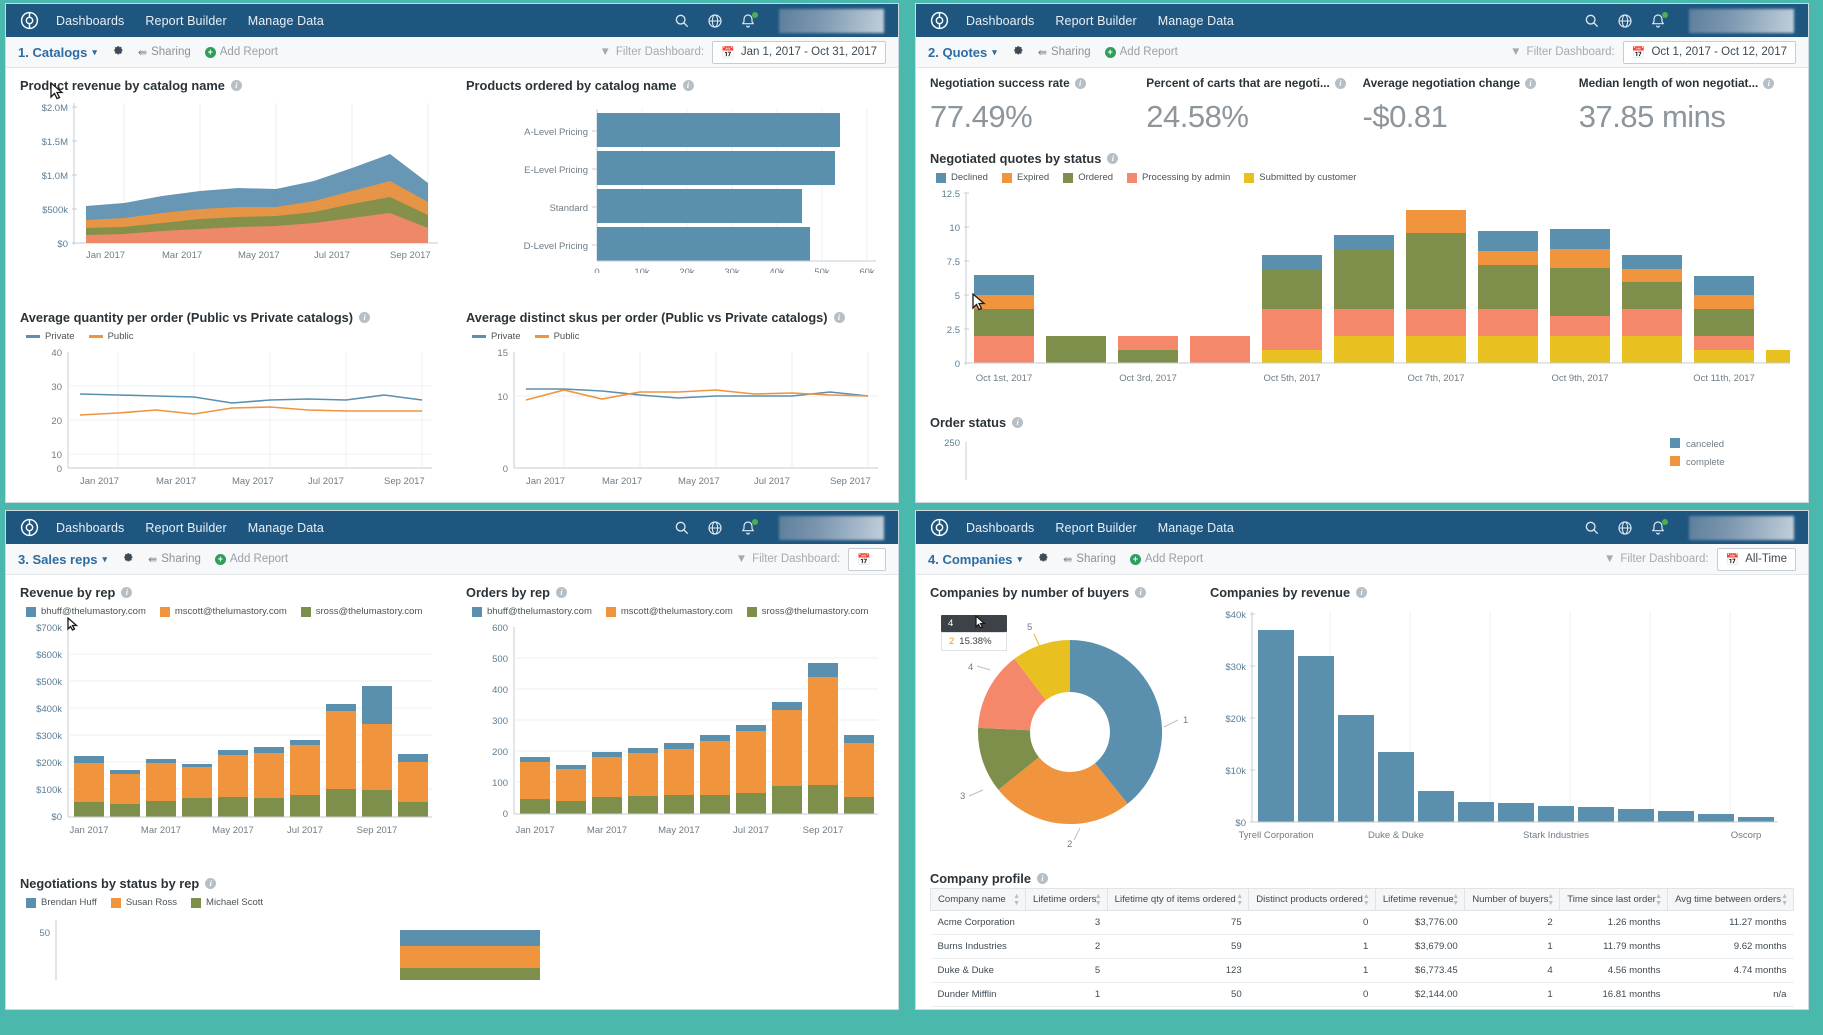 This screenshot has width=1823, height=1035. What do you see at coordinates (975, 559) in the screenshot?
I see `dashboard-selector-companies: 4. Companies ▾` at bounding box center [975, 559].